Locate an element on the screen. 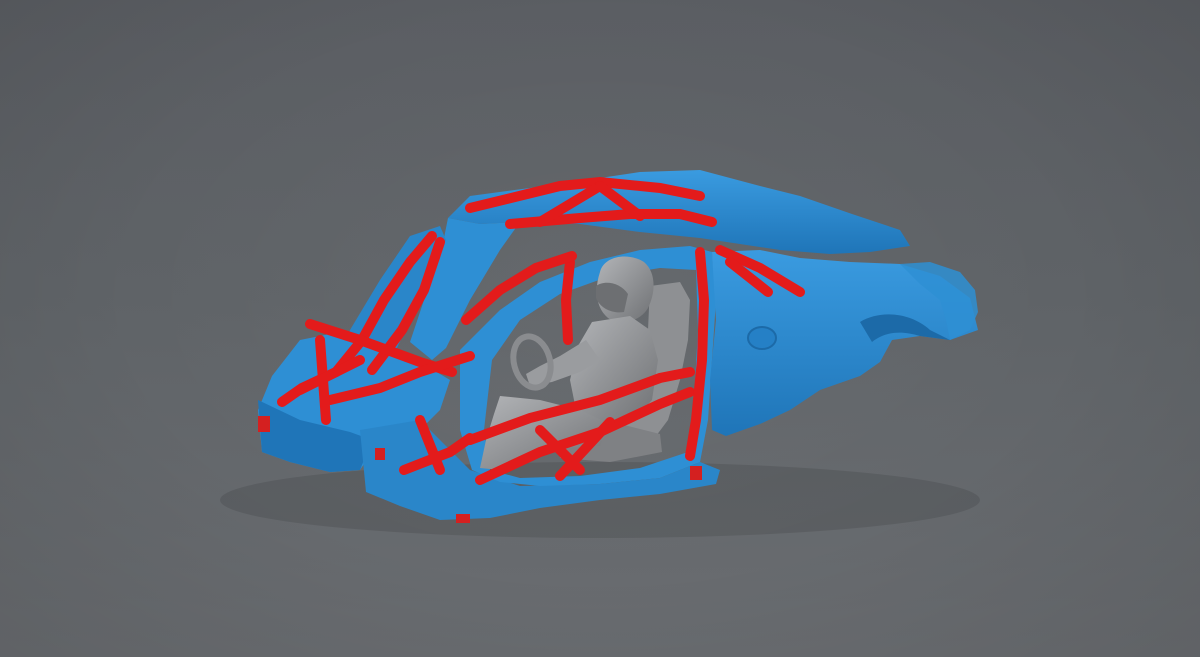  sill-marker is located at coordinates (463, 518).